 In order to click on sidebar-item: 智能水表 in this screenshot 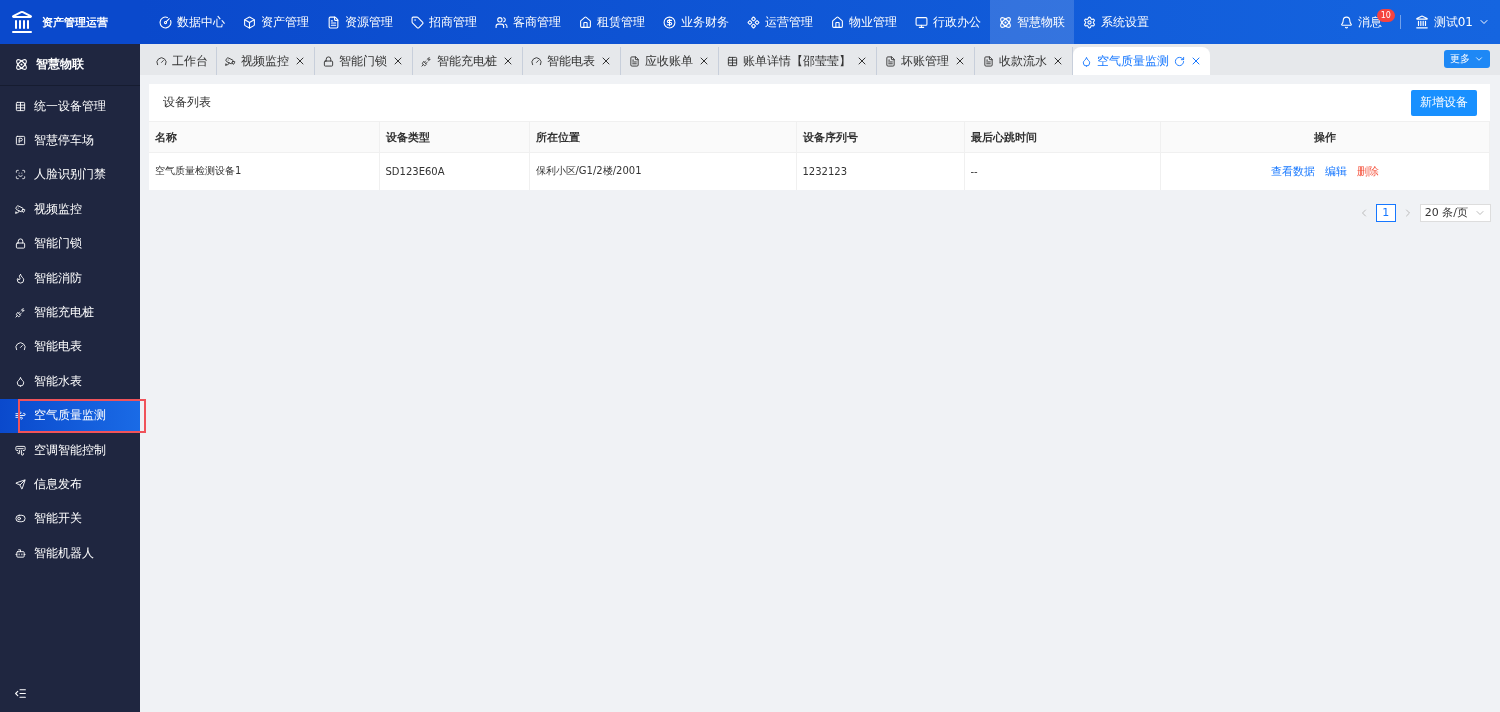, I will do `click(70, 381)`.